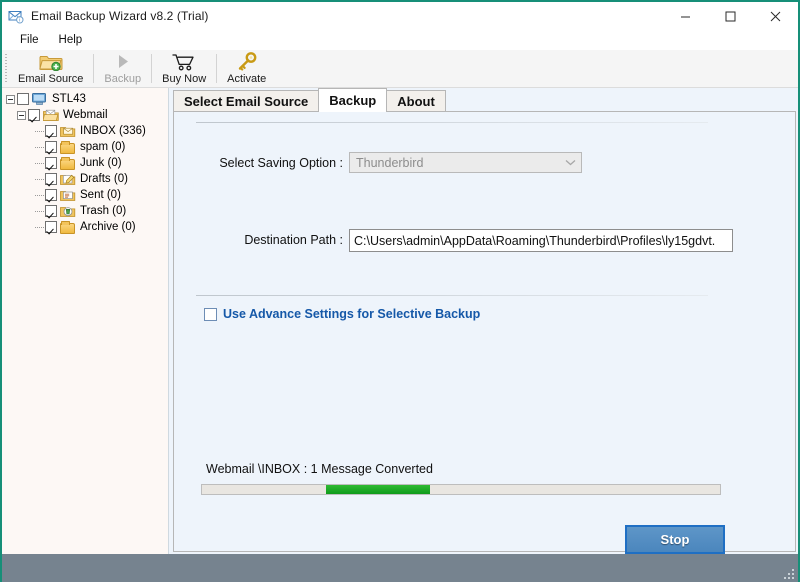 The height and width of the screenshot is (582, 800). I want to click on tree-node-account: Webmail, so click(92, 115).